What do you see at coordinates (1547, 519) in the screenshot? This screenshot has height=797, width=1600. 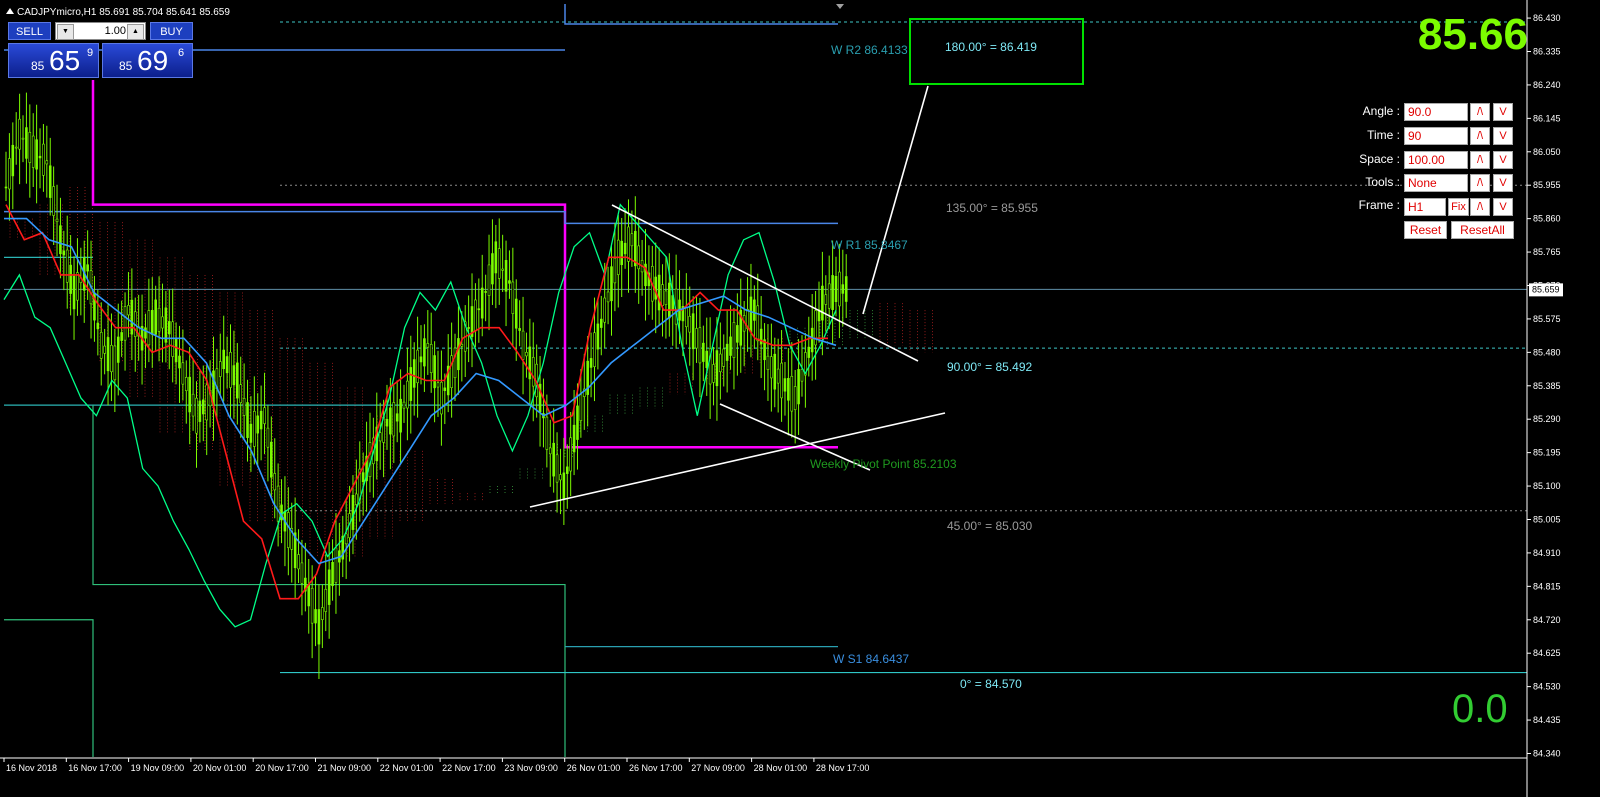 I see `price-tick-label: 85.005` at bounding box center [1547, 519].